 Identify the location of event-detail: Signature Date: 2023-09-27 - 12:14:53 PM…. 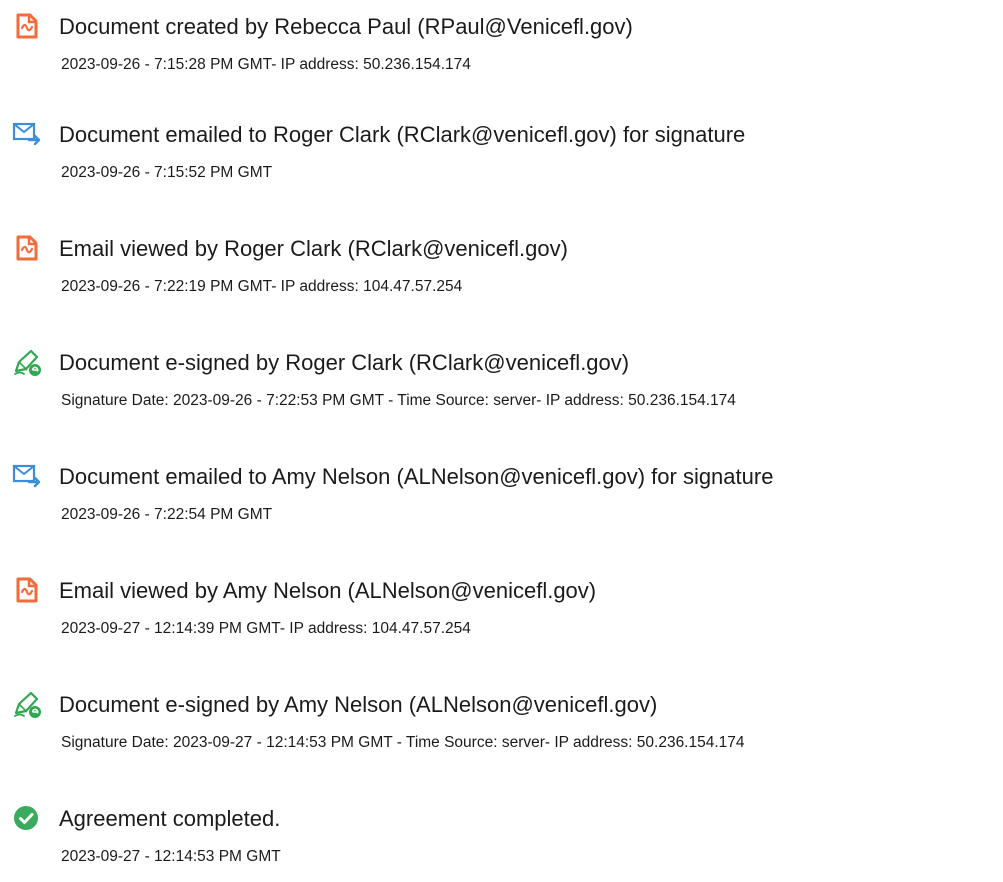
(403, 742).